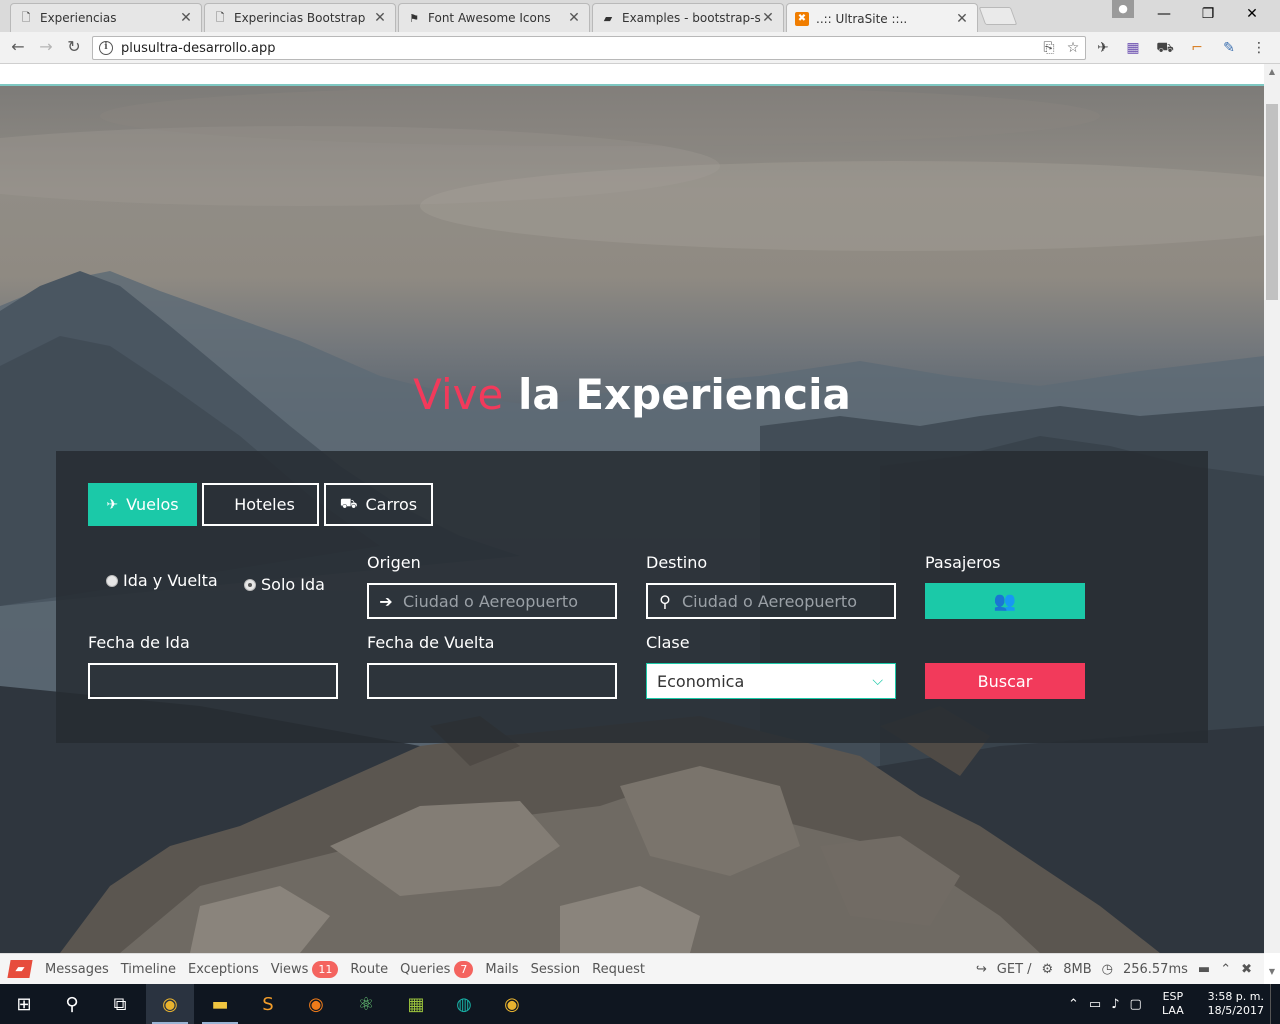  Describe the element at coordinates (1272, 972) in the screenshot. I see `scroll-down-arrow-icon: ▼` at that location.